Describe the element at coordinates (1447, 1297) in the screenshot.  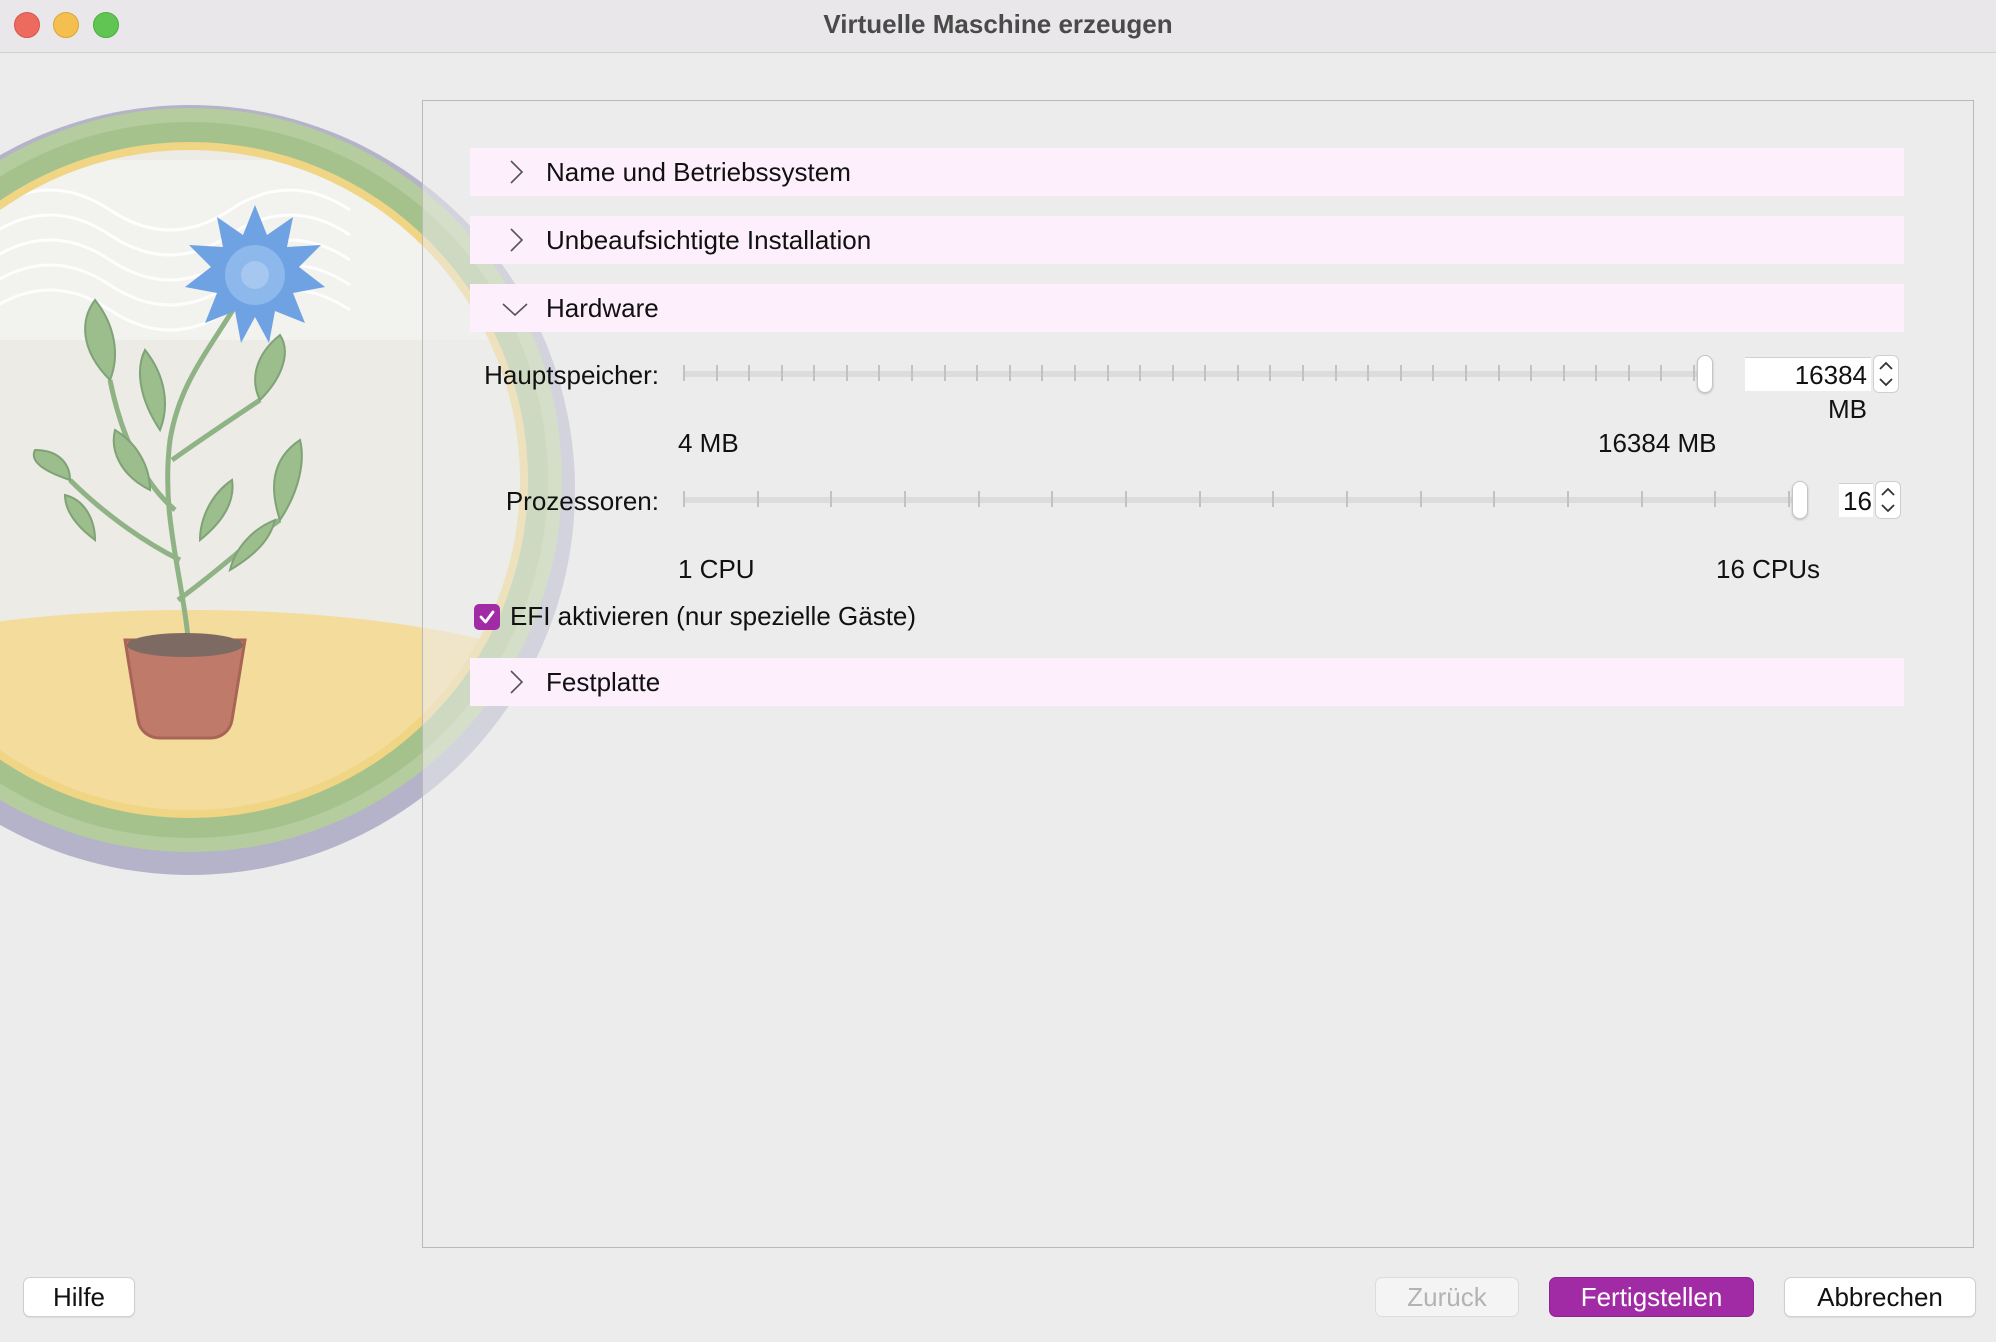
I see `back-button: Zurück` at that location.